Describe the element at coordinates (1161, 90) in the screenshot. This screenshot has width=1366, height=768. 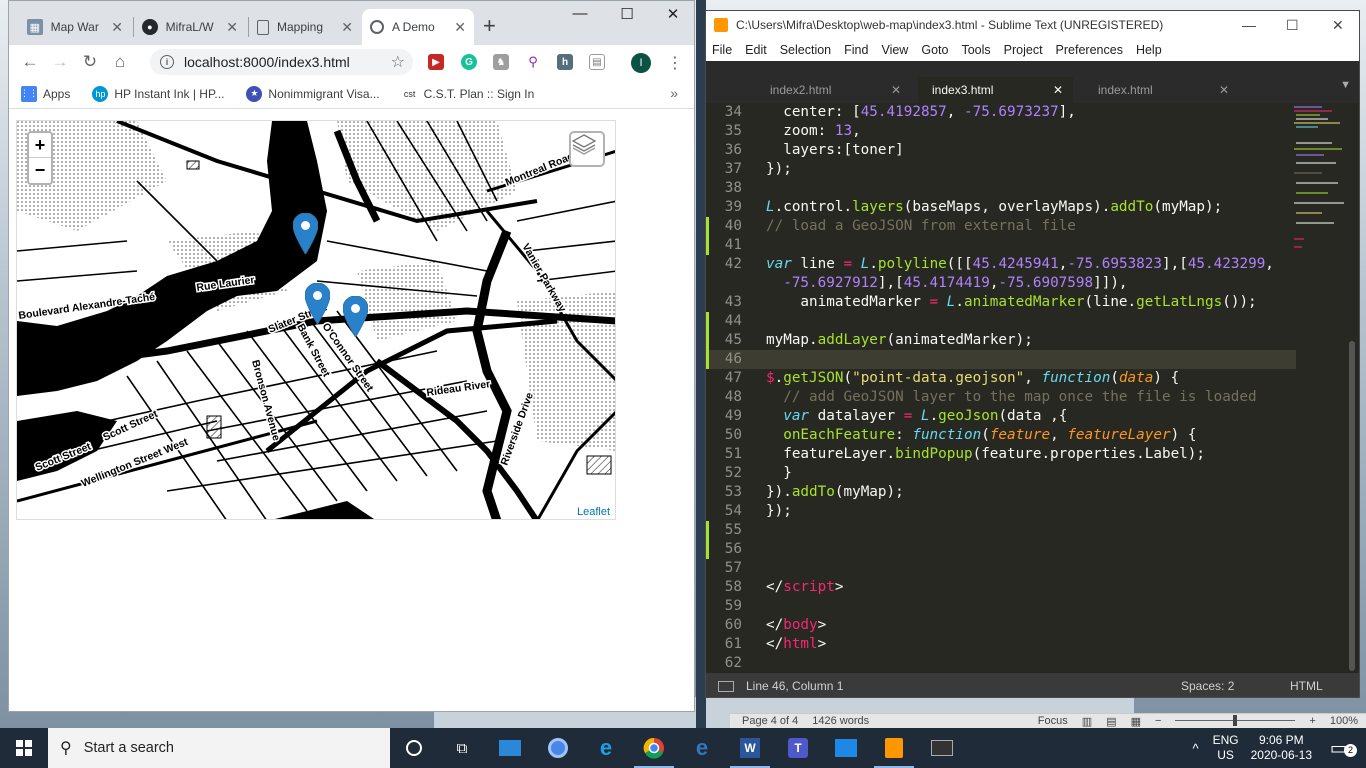
I see `tab-index: index.html ✕` at that location.